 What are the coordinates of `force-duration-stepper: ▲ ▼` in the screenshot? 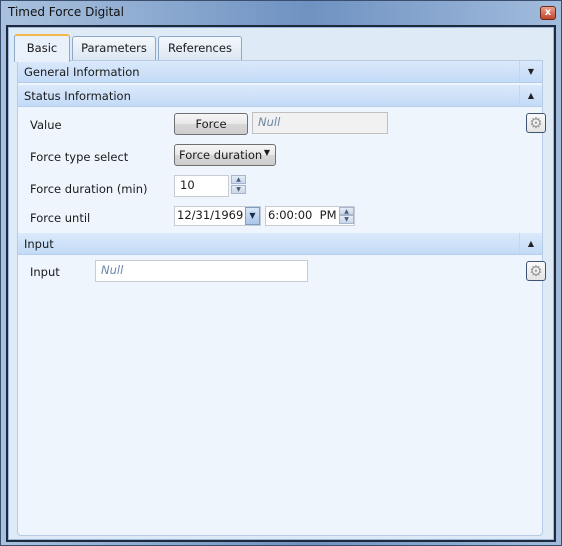 It's located at (238, 185).